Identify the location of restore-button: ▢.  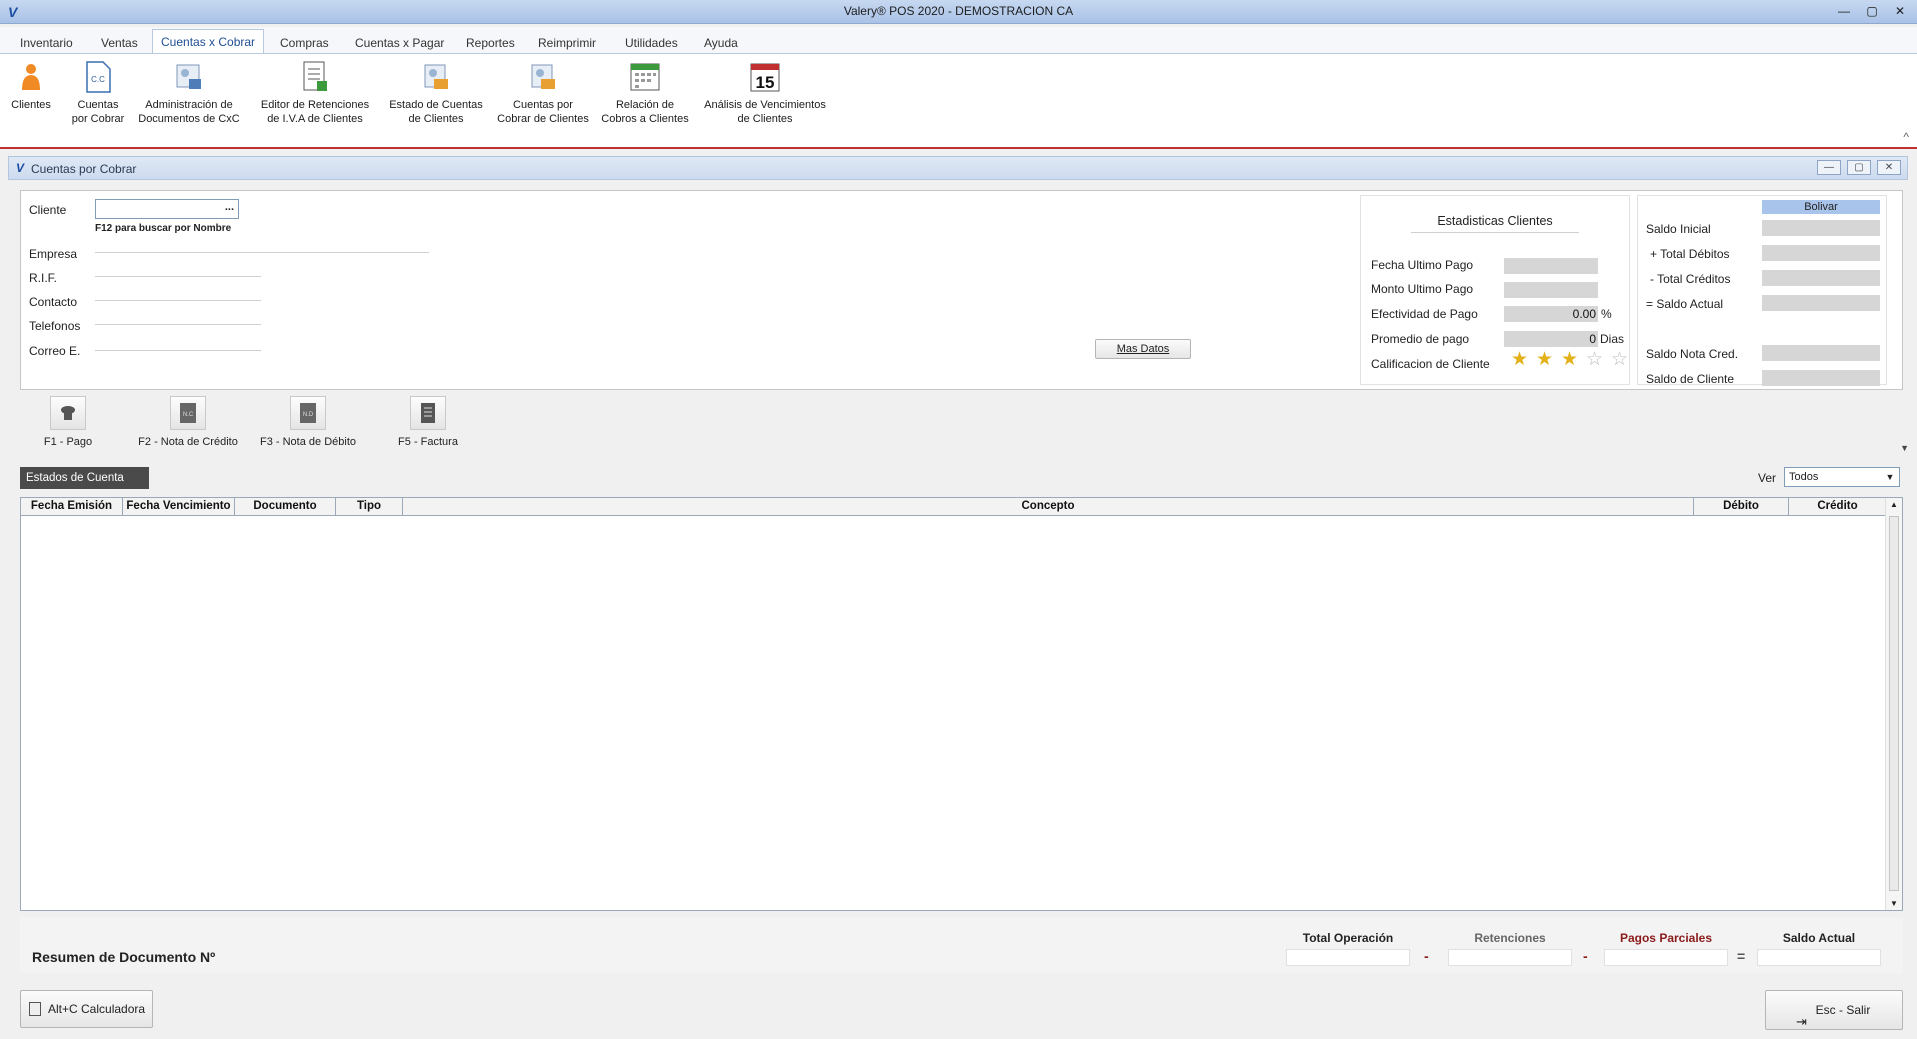
(1872, 11).